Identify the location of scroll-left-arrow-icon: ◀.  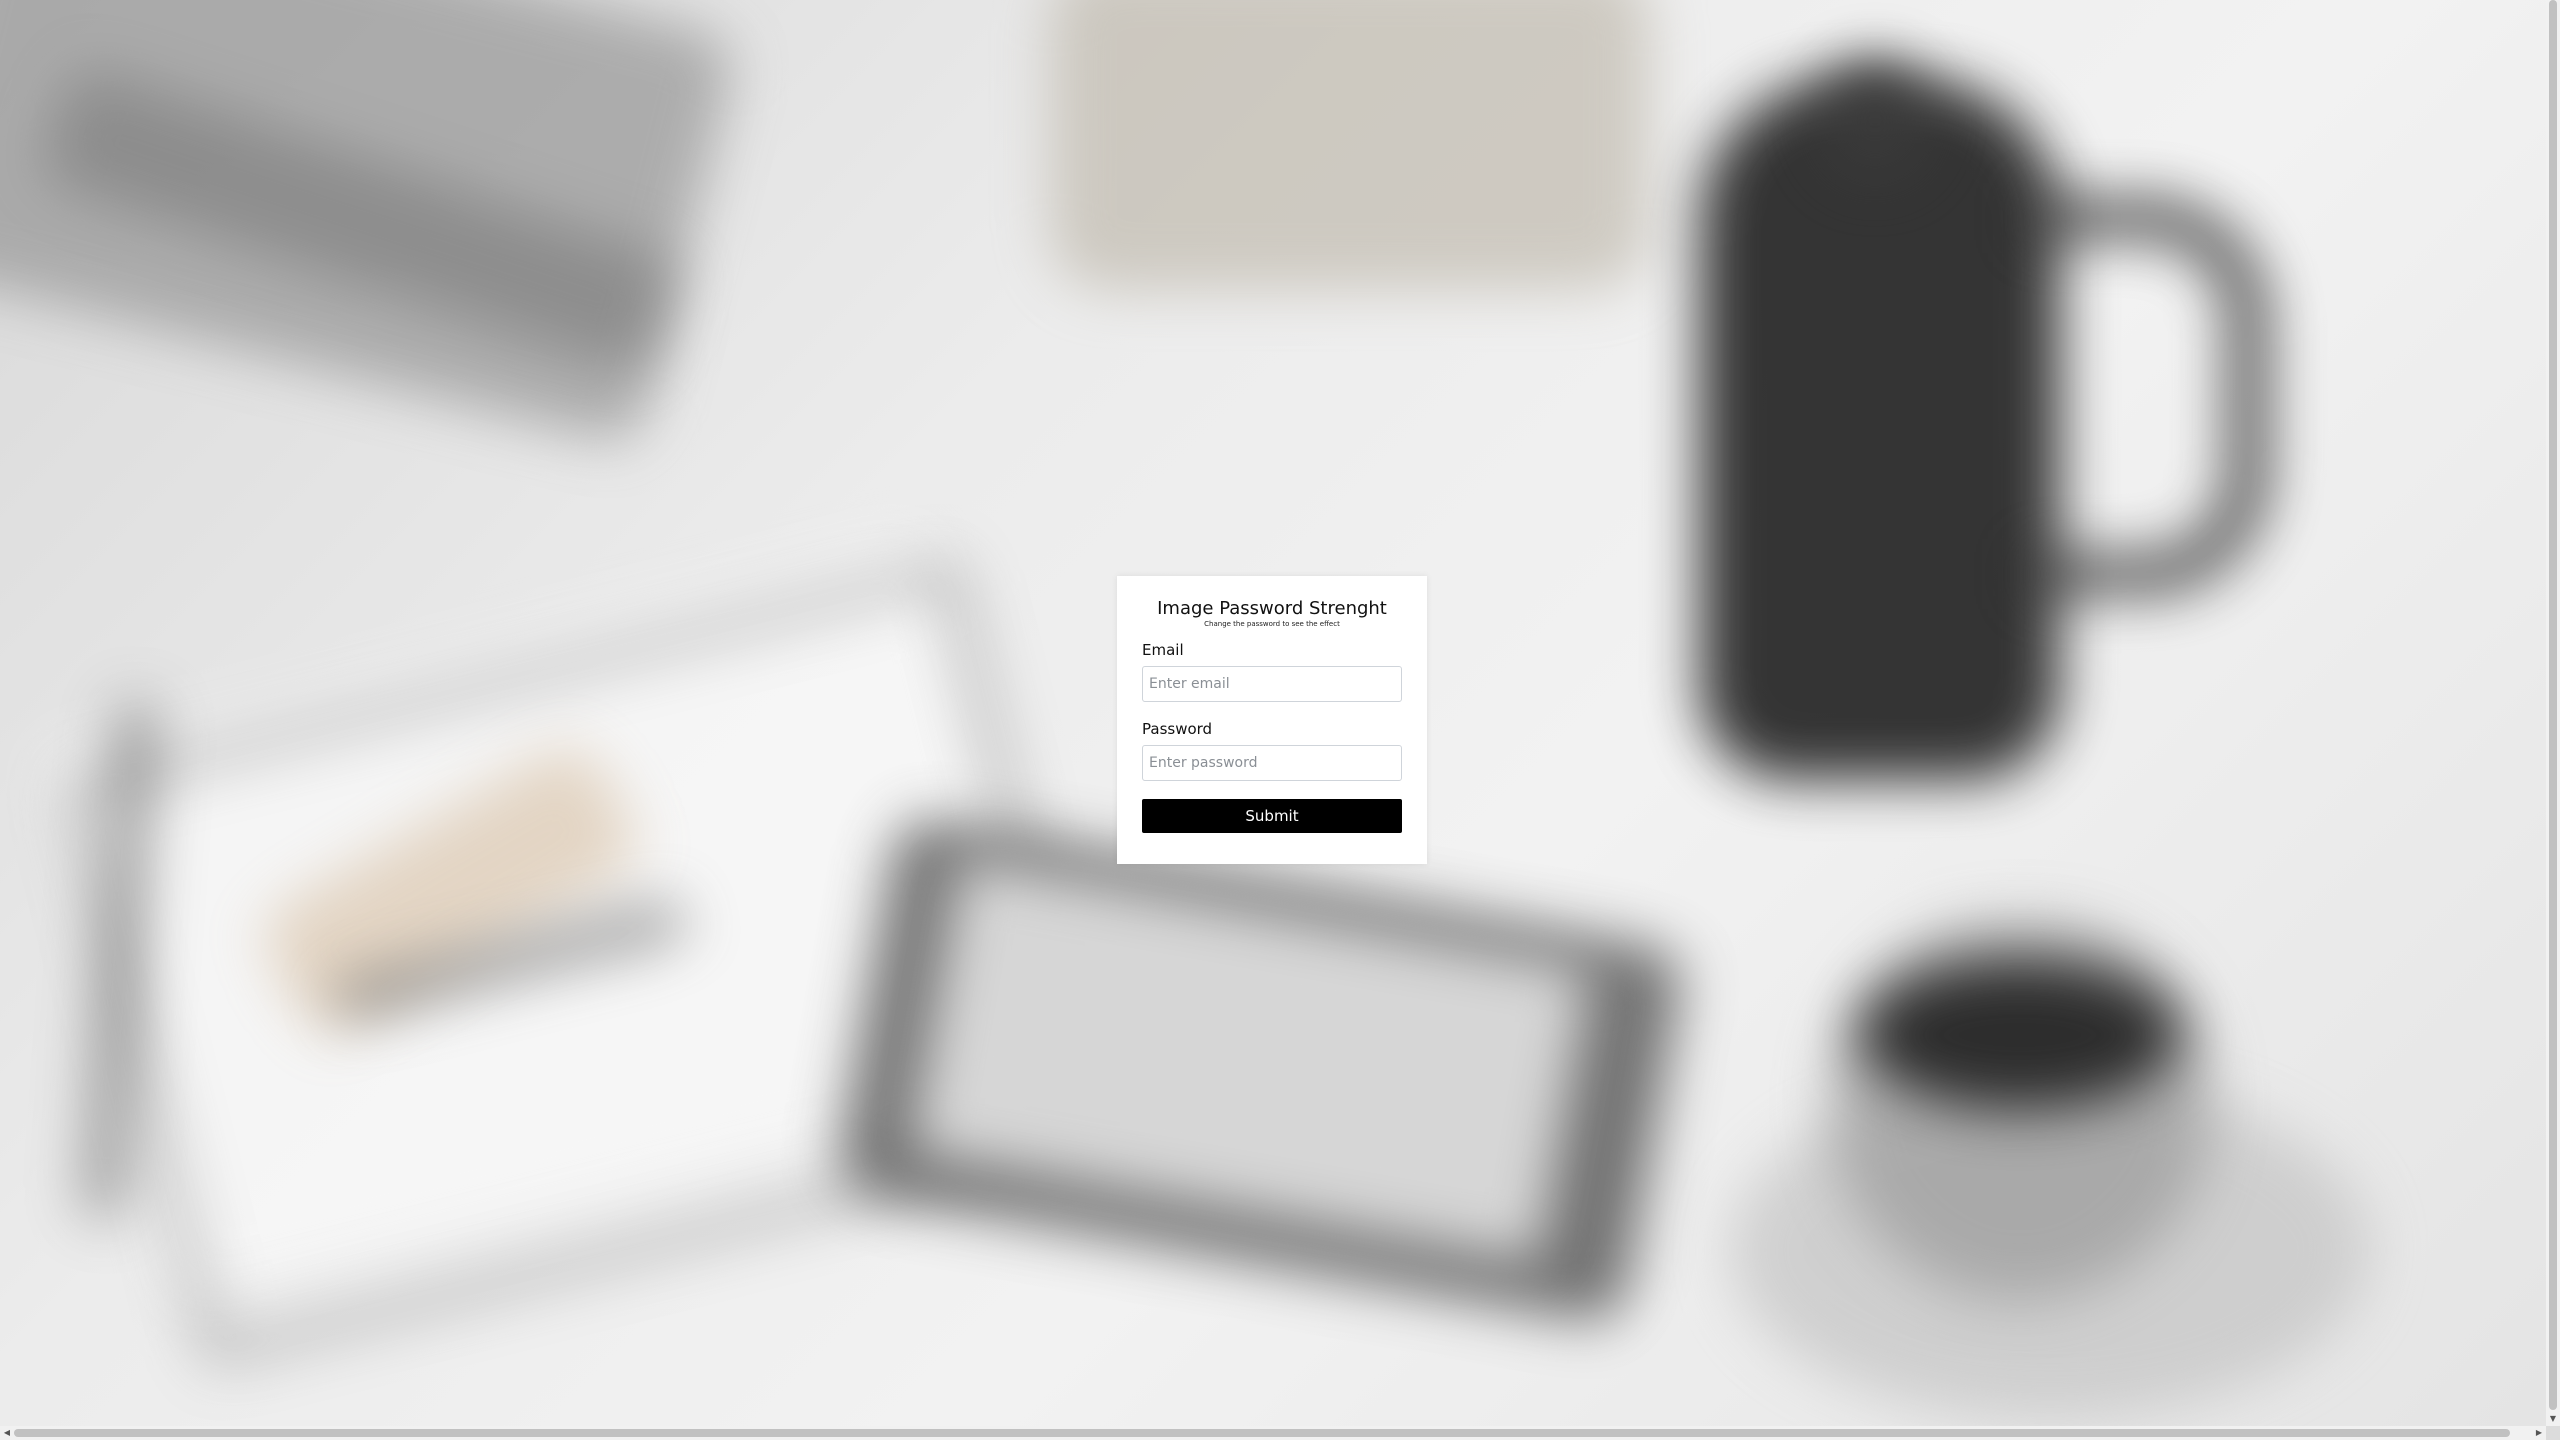
(7, 1433).